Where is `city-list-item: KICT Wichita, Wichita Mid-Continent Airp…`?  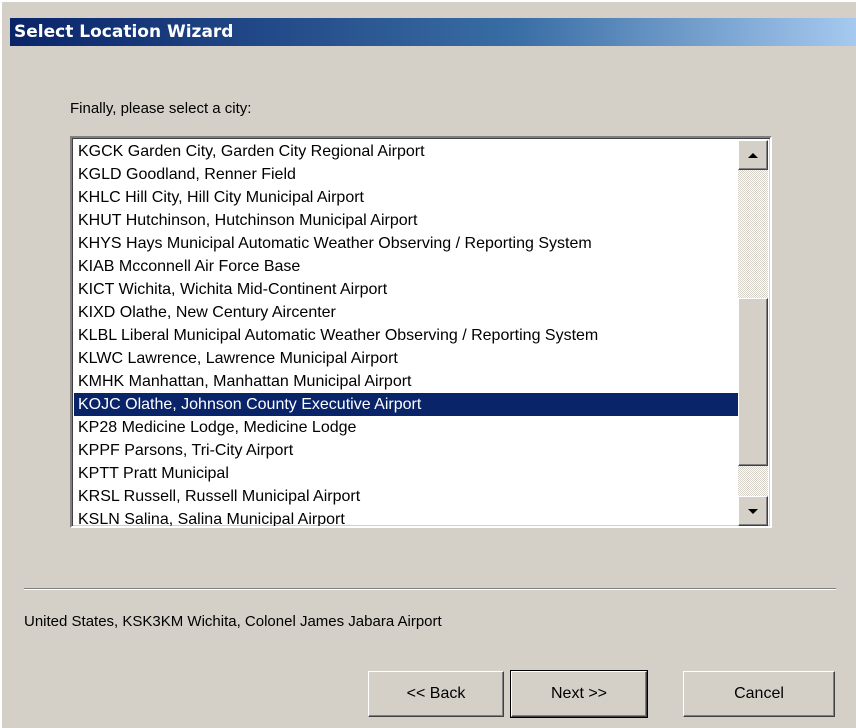
city-list-item: KICT Wichita, Wichita Mid-Continent Airp… is located at coordinates (406, 289).